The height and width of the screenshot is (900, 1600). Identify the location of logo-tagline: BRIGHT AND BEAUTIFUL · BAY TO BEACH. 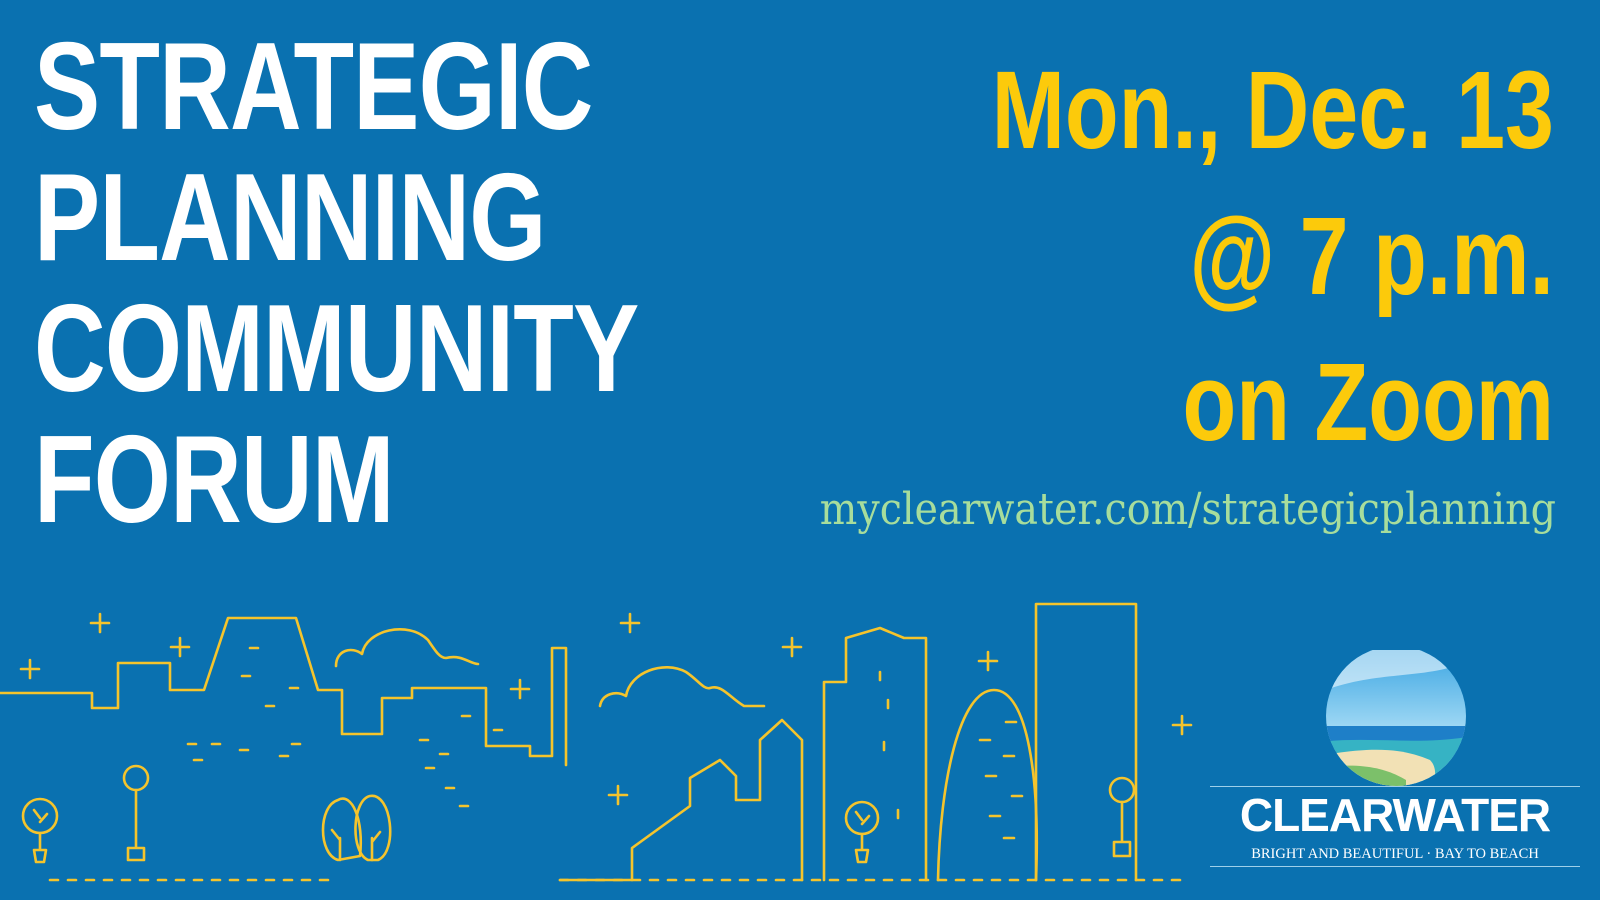
(1395, 854).